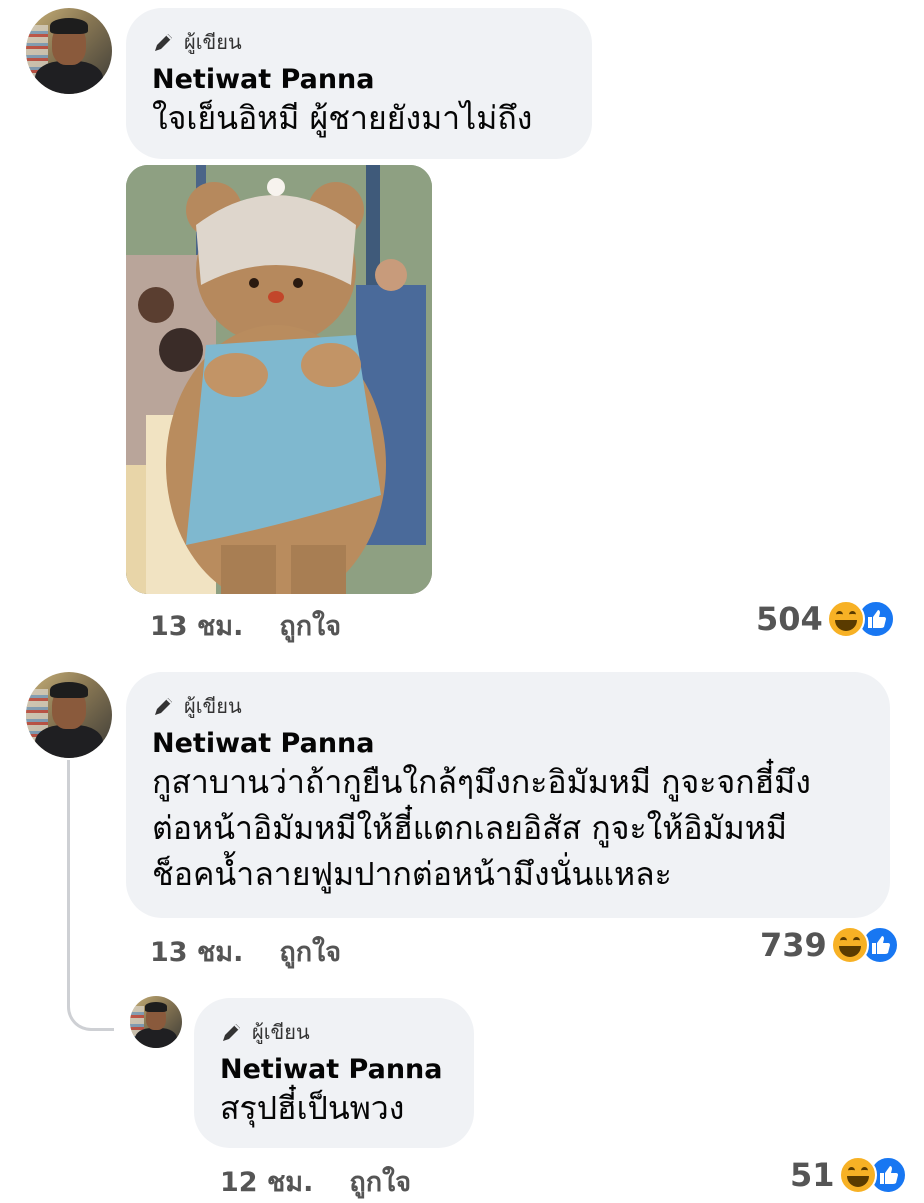 The image size is (924, 1203). I want to click on comment-photo, so click(279, 379).